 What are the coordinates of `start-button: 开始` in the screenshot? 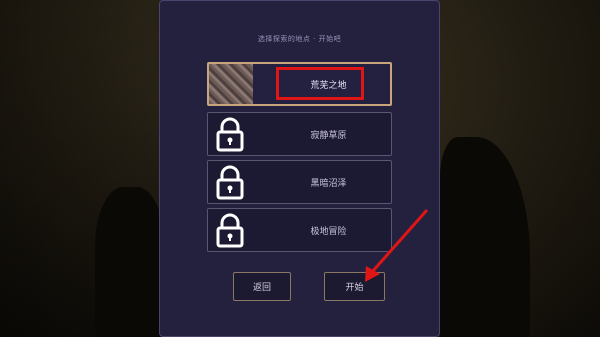 It's located at (354, 286).